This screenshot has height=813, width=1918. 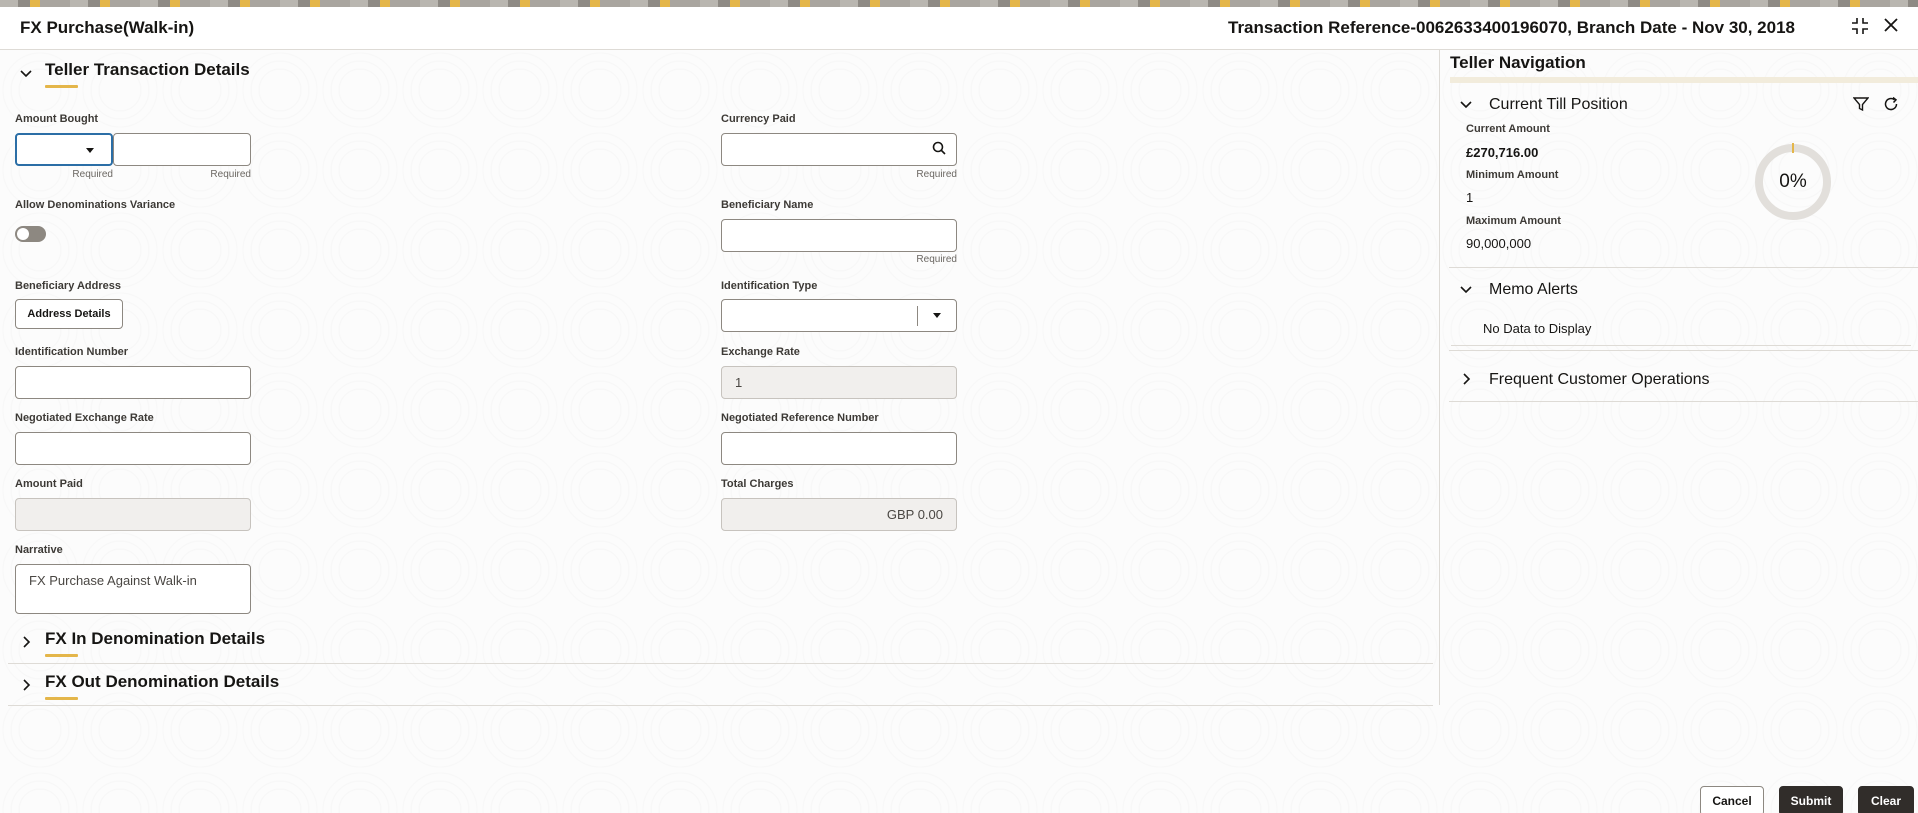 What do you see at coordinates (49, 484) in the screenshot?
I see `amount-paid-label: Amount Paid` at bounding box center [49, 484].